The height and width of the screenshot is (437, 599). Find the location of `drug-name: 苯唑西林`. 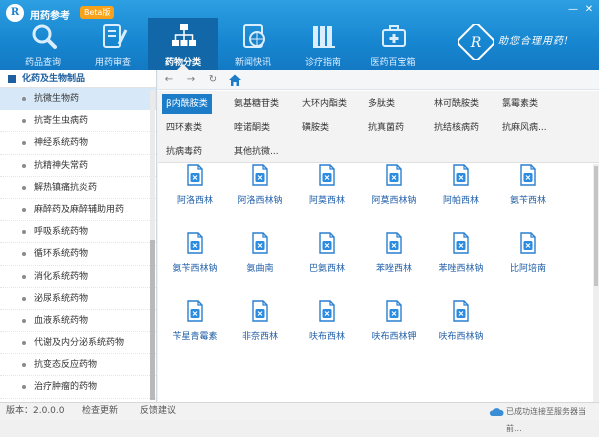

drug-name: 苯唑西林 is located at coordinates (393, 269).